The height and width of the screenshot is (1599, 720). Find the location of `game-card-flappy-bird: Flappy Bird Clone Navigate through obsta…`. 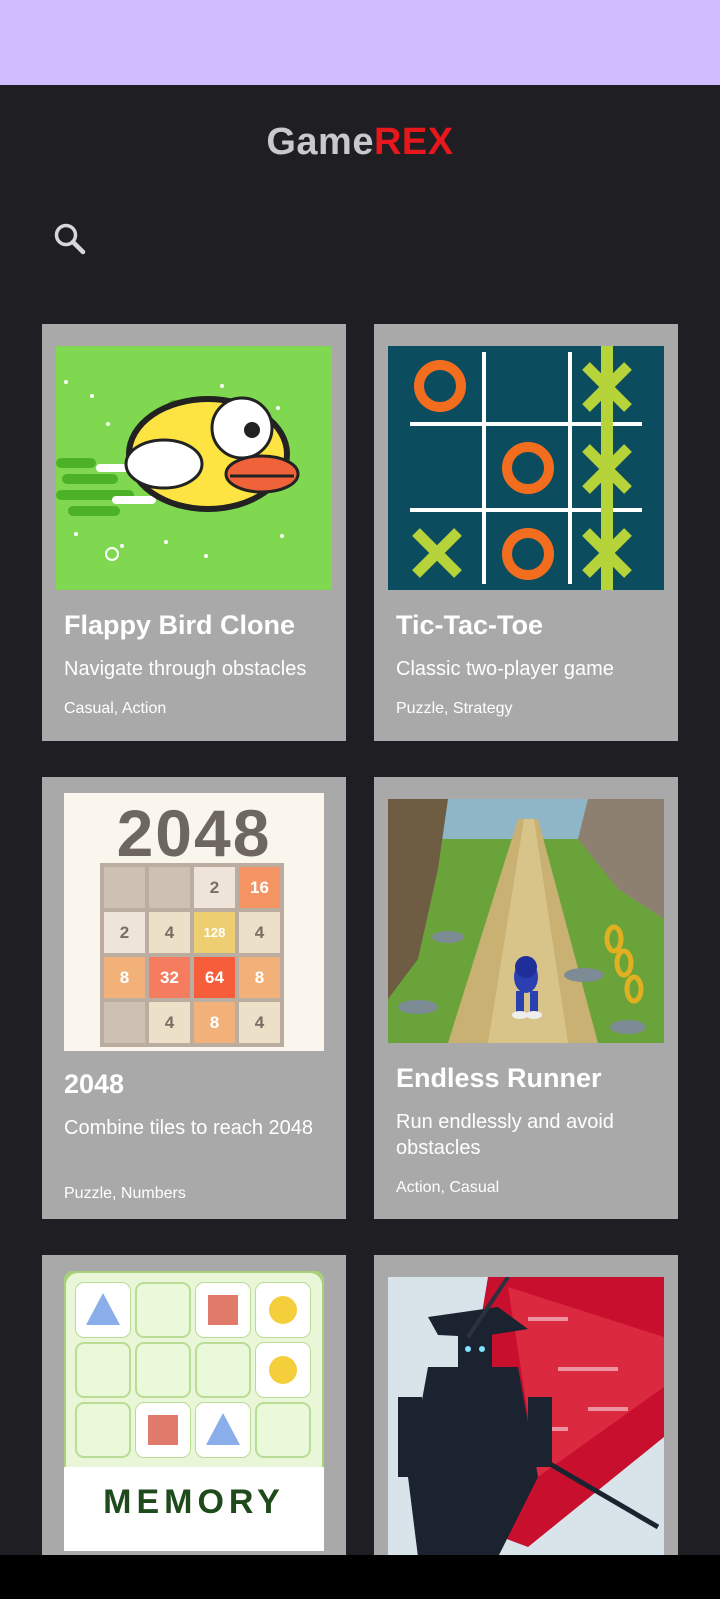

game-card-flappy-bird: Flappy Bird Clone Navigate through obsta… is located at coordinates (194, 532).